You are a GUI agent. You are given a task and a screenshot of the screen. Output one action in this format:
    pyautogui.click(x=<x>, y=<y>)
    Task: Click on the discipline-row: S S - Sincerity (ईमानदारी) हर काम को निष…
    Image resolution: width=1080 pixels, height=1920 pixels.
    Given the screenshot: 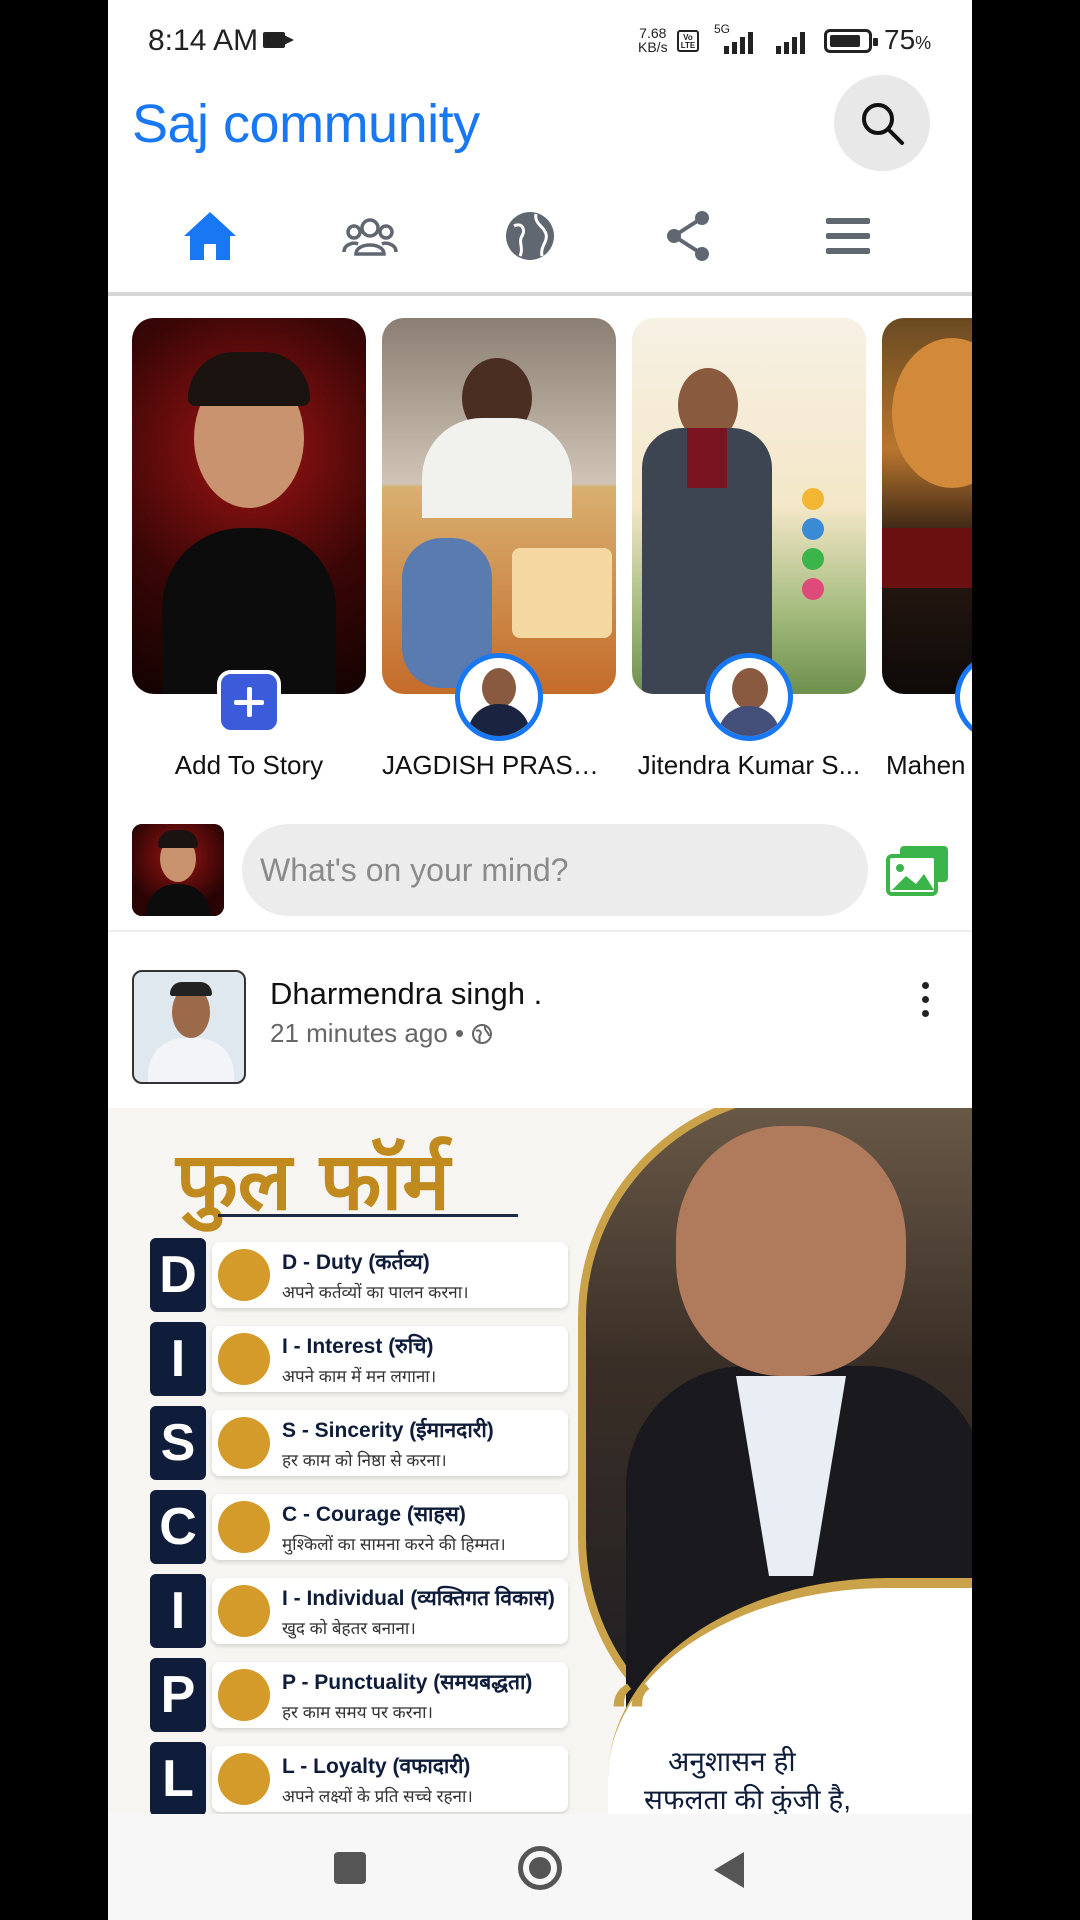 What is the action you would take?
    pyautogui.click(x=360, y=1443)
    